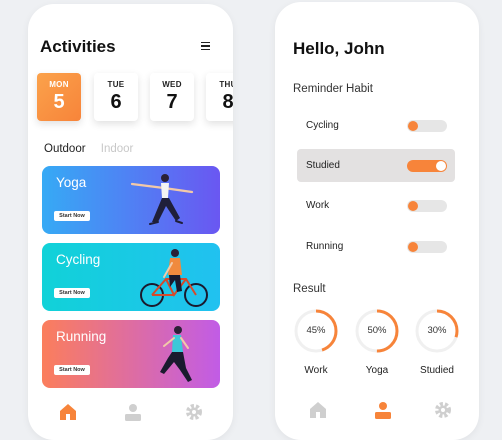 This screenshot has width=502, height=440. What do you see at coordinates (81, 336) in the screenshot?
I see `activity-name: Running` at bounding box center [81, 336].